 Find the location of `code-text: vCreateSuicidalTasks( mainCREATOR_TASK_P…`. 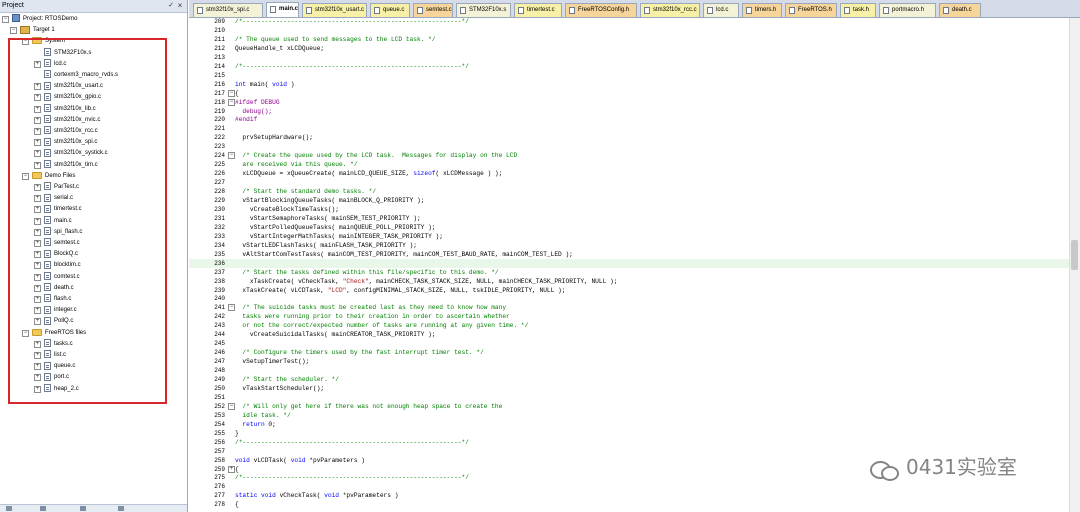

code-text: vCreateSuicidalTasks( mainCREATOR_TASK_P… is located at coordinates (335, 334).